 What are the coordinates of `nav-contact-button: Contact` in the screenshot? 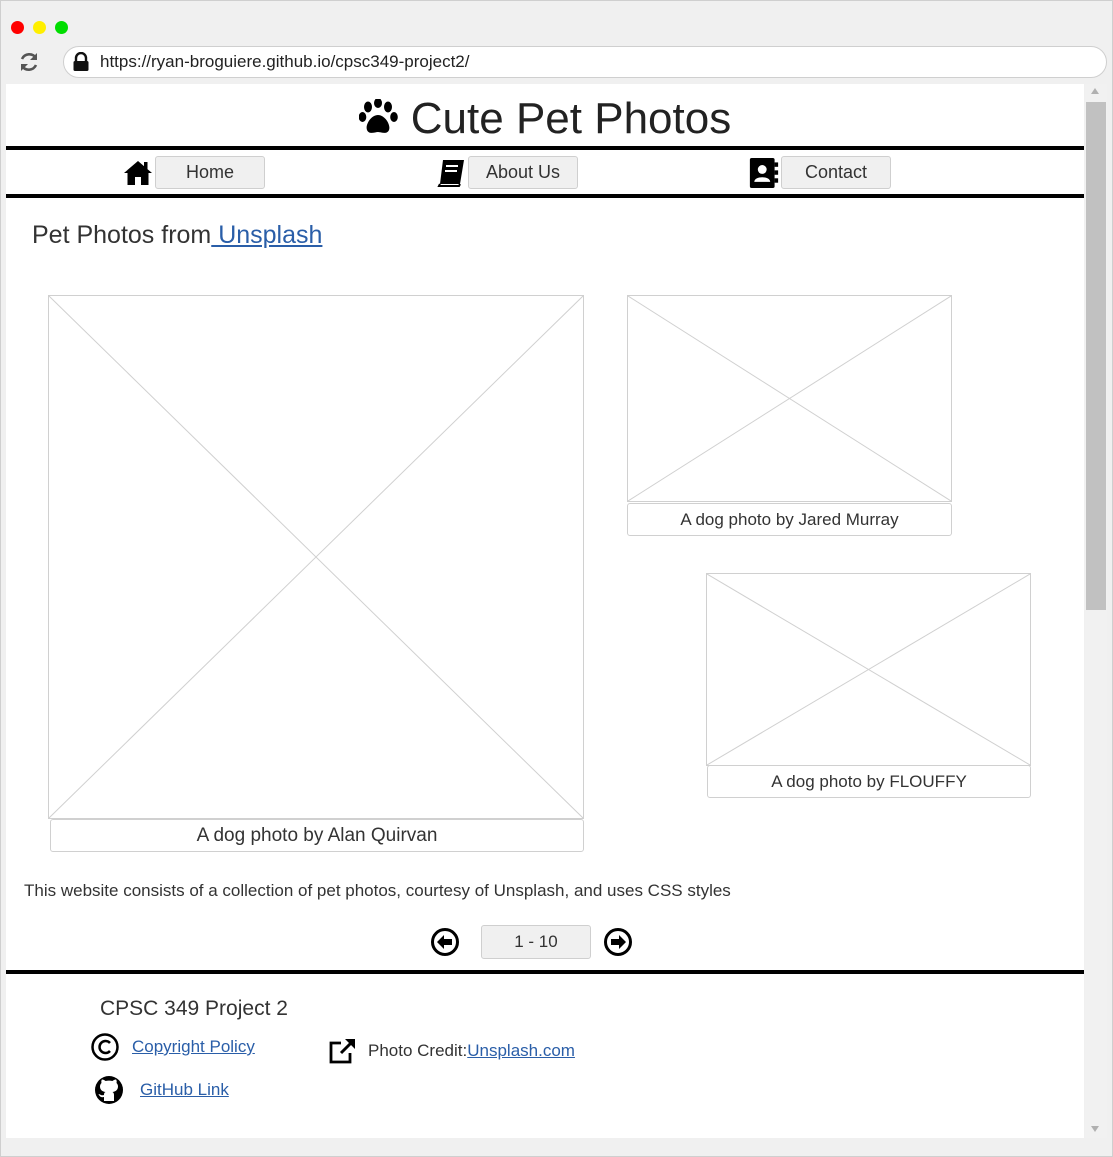 It's located at (836, 172).